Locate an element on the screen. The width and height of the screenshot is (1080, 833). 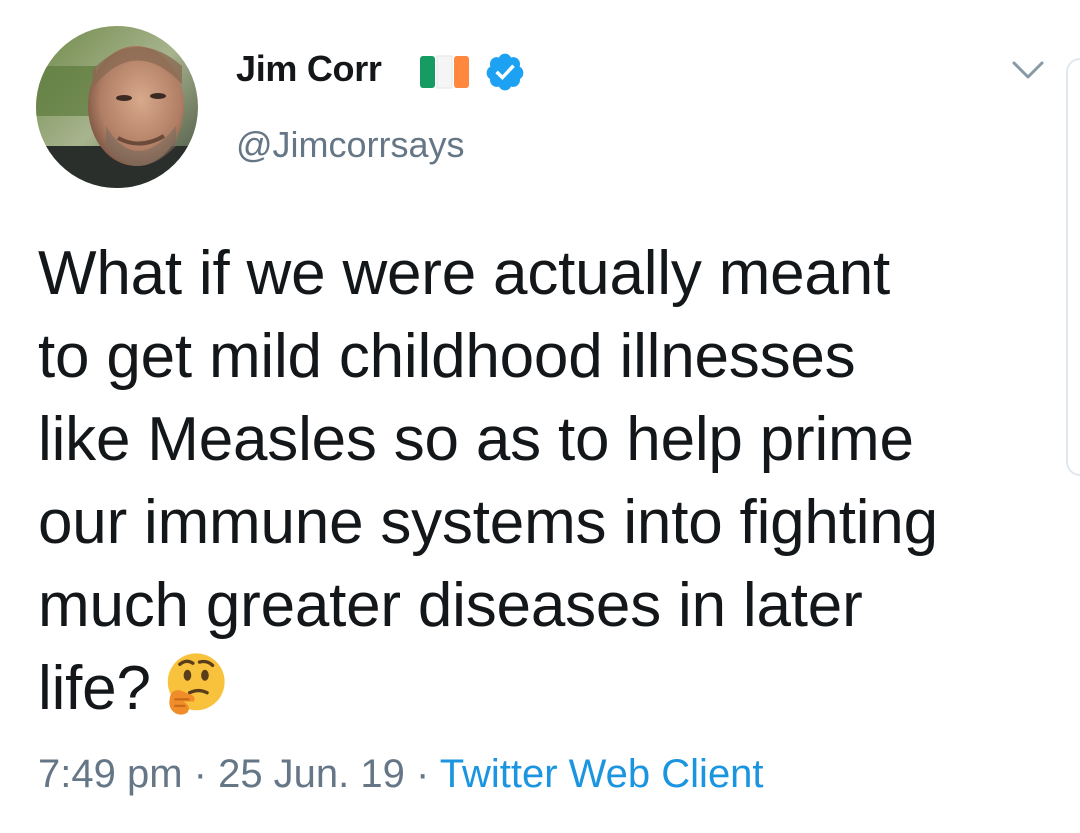
tweet-source-link: Twitter Web Client is located at coordinates (602, 774).